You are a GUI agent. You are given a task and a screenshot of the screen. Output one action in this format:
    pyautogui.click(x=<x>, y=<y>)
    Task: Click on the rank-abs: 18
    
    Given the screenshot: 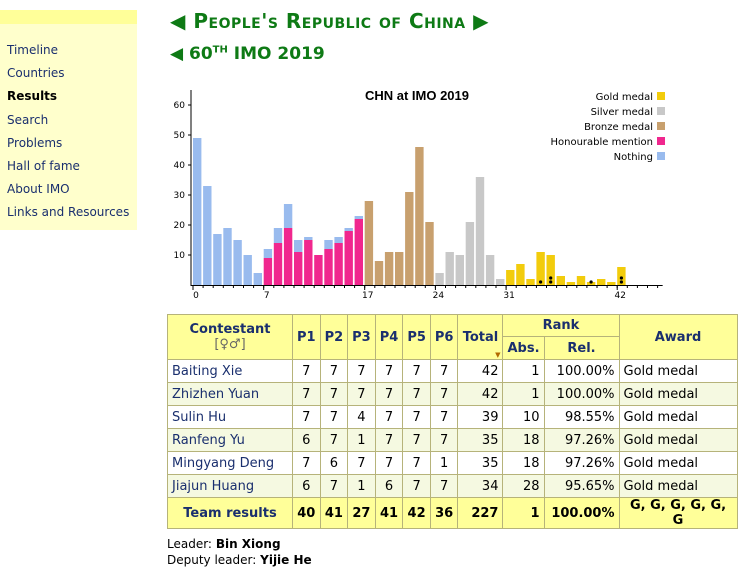 What is the action you would take?
    pyautogui.click(x=523, y=463)
    